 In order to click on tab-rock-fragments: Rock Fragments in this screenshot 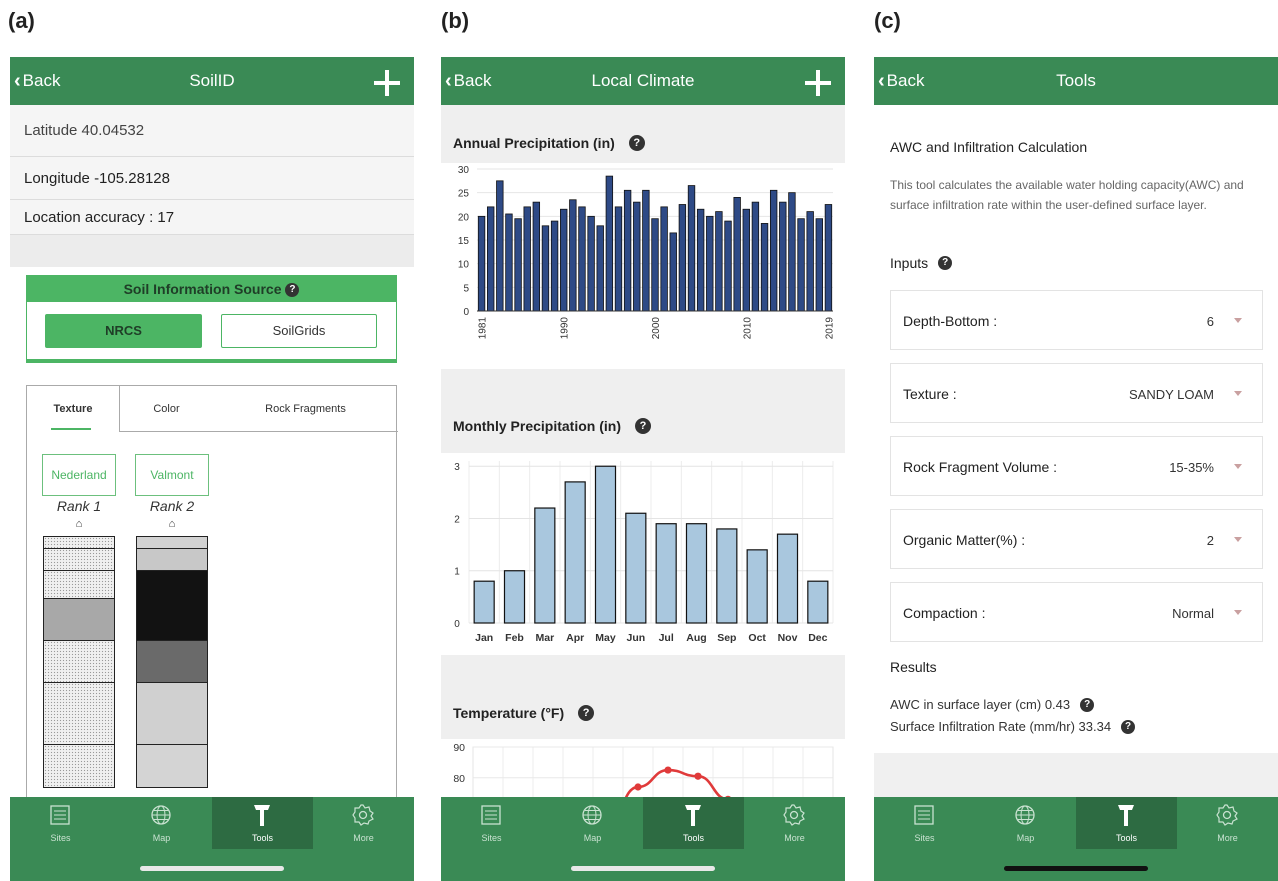, I will do `click(305, 409)`.